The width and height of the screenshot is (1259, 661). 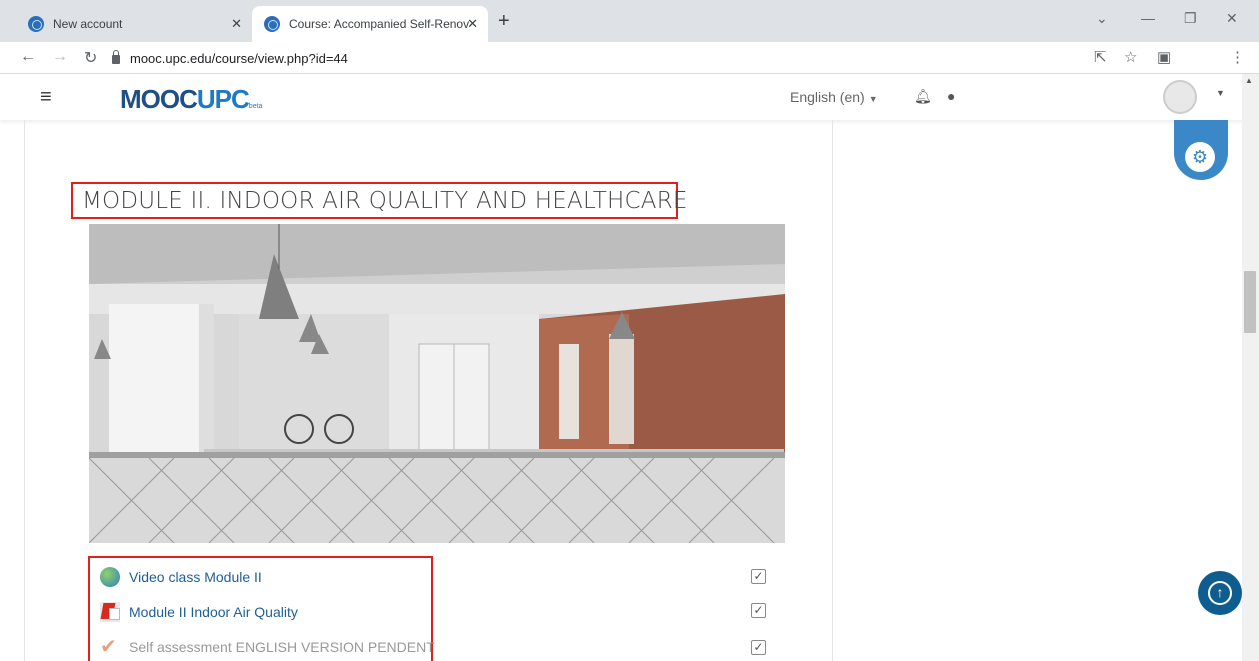 What do you see at coordinates (110, 577) in the screenshot?
I see `video-icon` at bounding box center [110, 577].